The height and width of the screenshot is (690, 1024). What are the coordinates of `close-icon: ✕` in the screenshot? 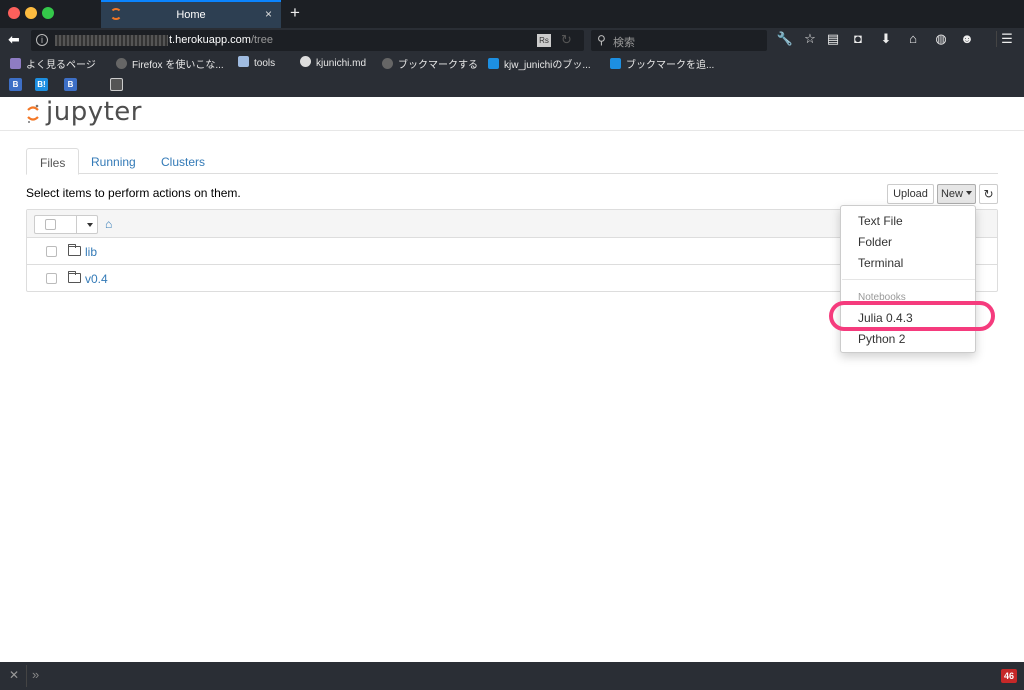 It's located at (14, 675).